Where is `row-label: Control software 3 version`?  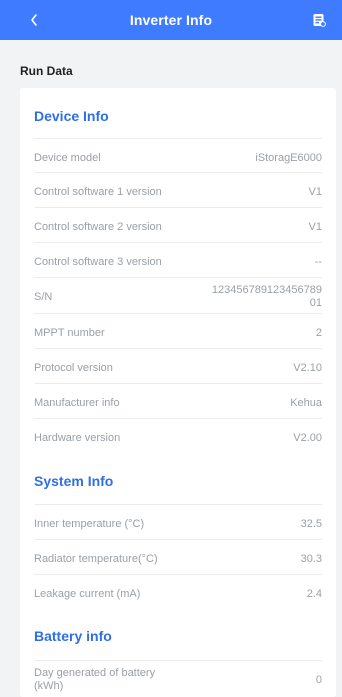 row-label: Control software 3 version is located at coordinates (98, 262).